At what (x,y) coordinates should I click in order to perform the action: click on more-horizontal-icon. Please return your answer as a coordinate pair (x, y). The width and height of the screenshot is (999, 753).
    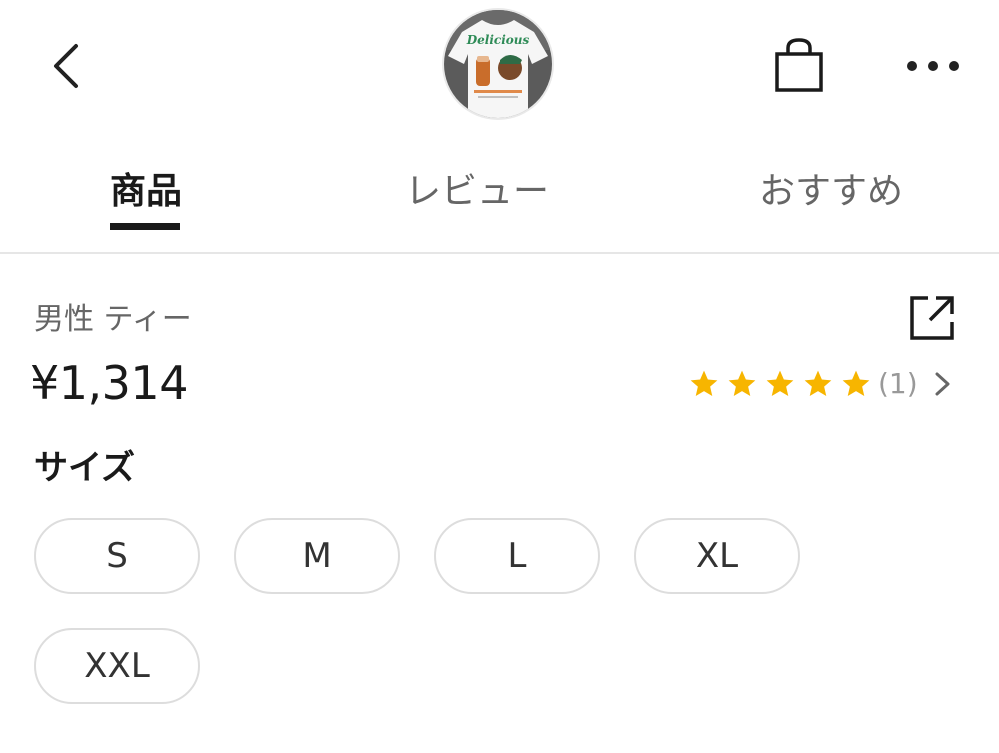
    Looking at the image, I should click on (933, 66).